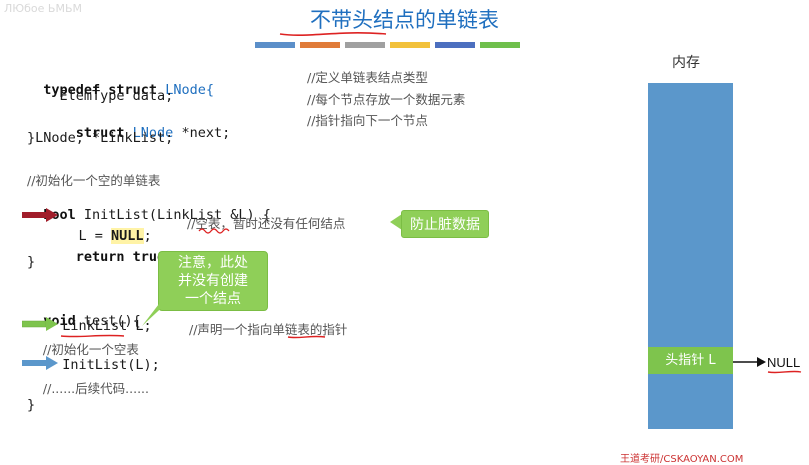  Describe the element at coordinates (367, 77) in the screenshot. I see `code-comment-1: //定义单链表结点类型` at that location.